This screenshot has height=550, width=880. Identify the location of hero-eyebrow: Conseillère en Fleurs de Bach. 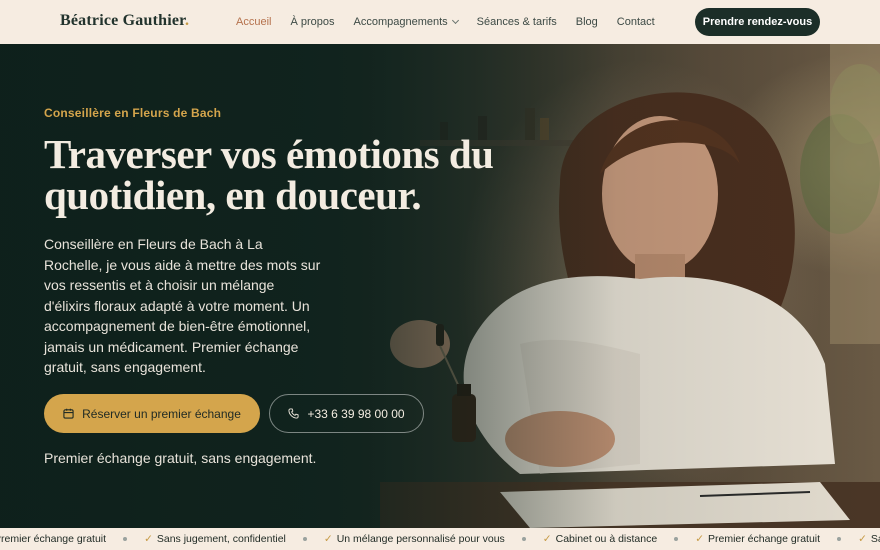
(133, 113).